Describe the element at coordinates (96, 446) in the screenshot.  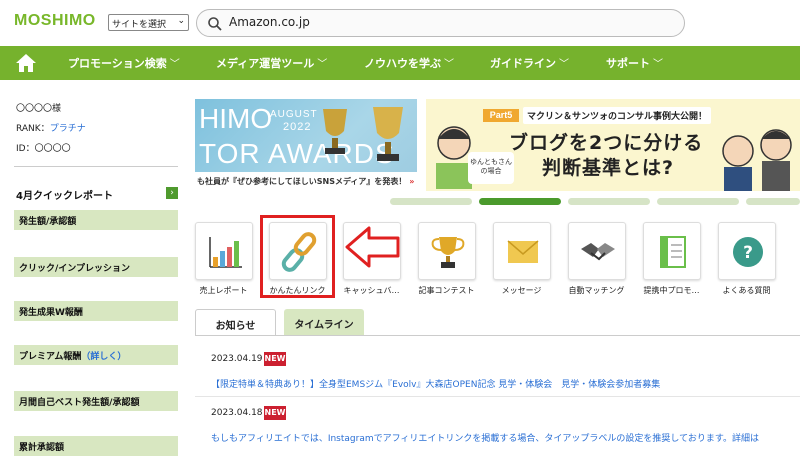
I see `qr-section-total-approved: 累計承認額` at that location.